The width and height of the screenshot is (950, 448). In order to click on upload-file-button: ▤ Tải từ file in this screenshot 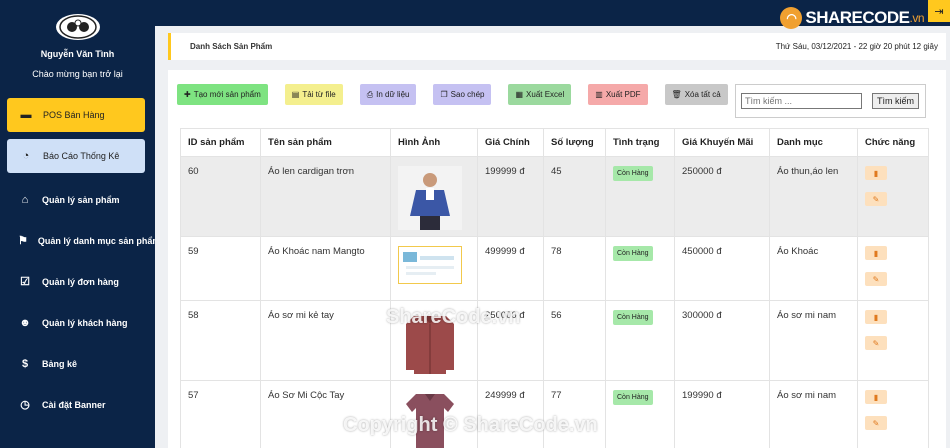, I will do `click(313, 94)`.